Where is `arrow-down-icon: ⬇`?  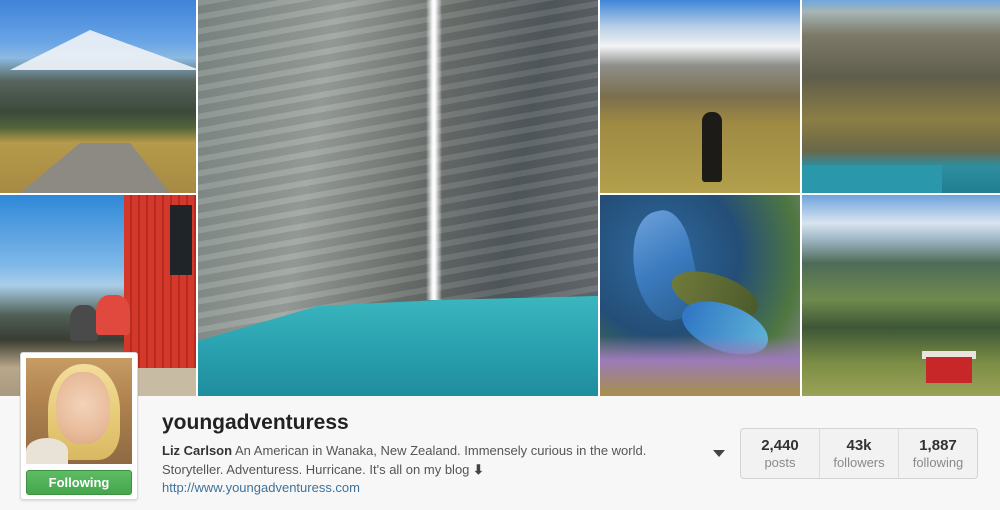 arrow-down-icon: ⬇ is located at coordinates (478, 469).